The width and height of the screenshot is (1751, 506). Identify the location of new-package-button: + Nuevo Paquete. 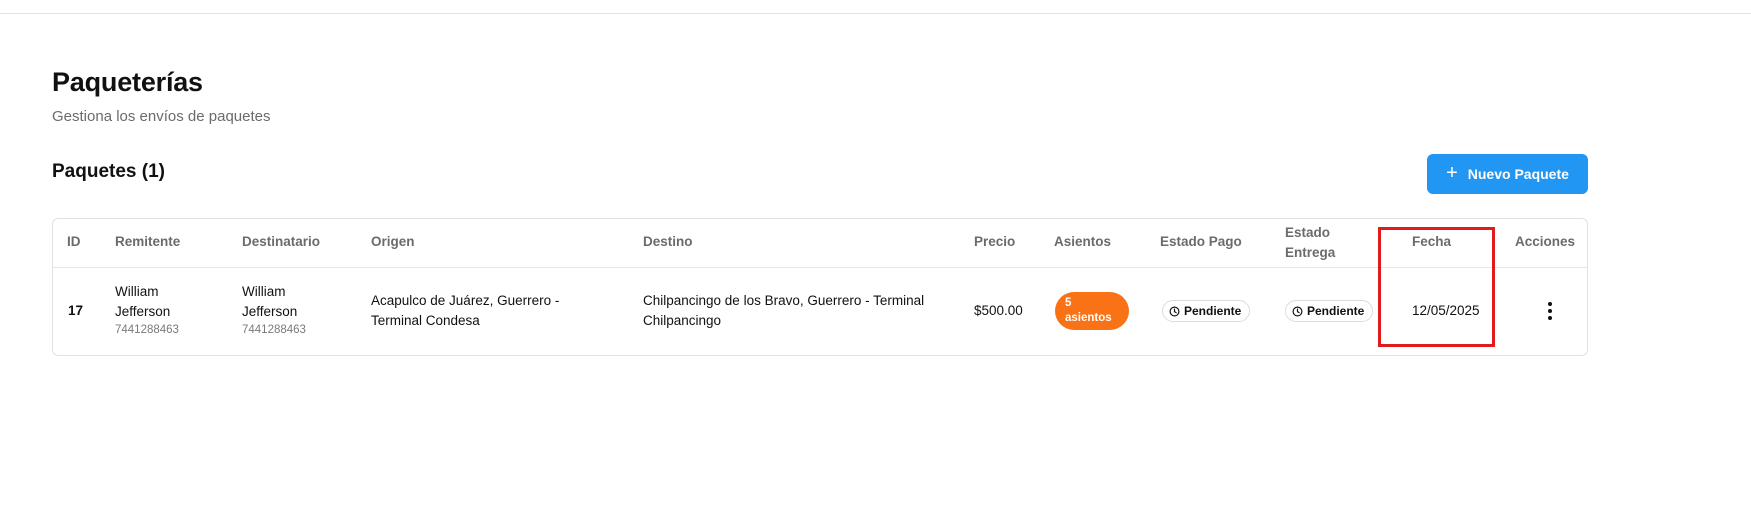
(1507, 174).